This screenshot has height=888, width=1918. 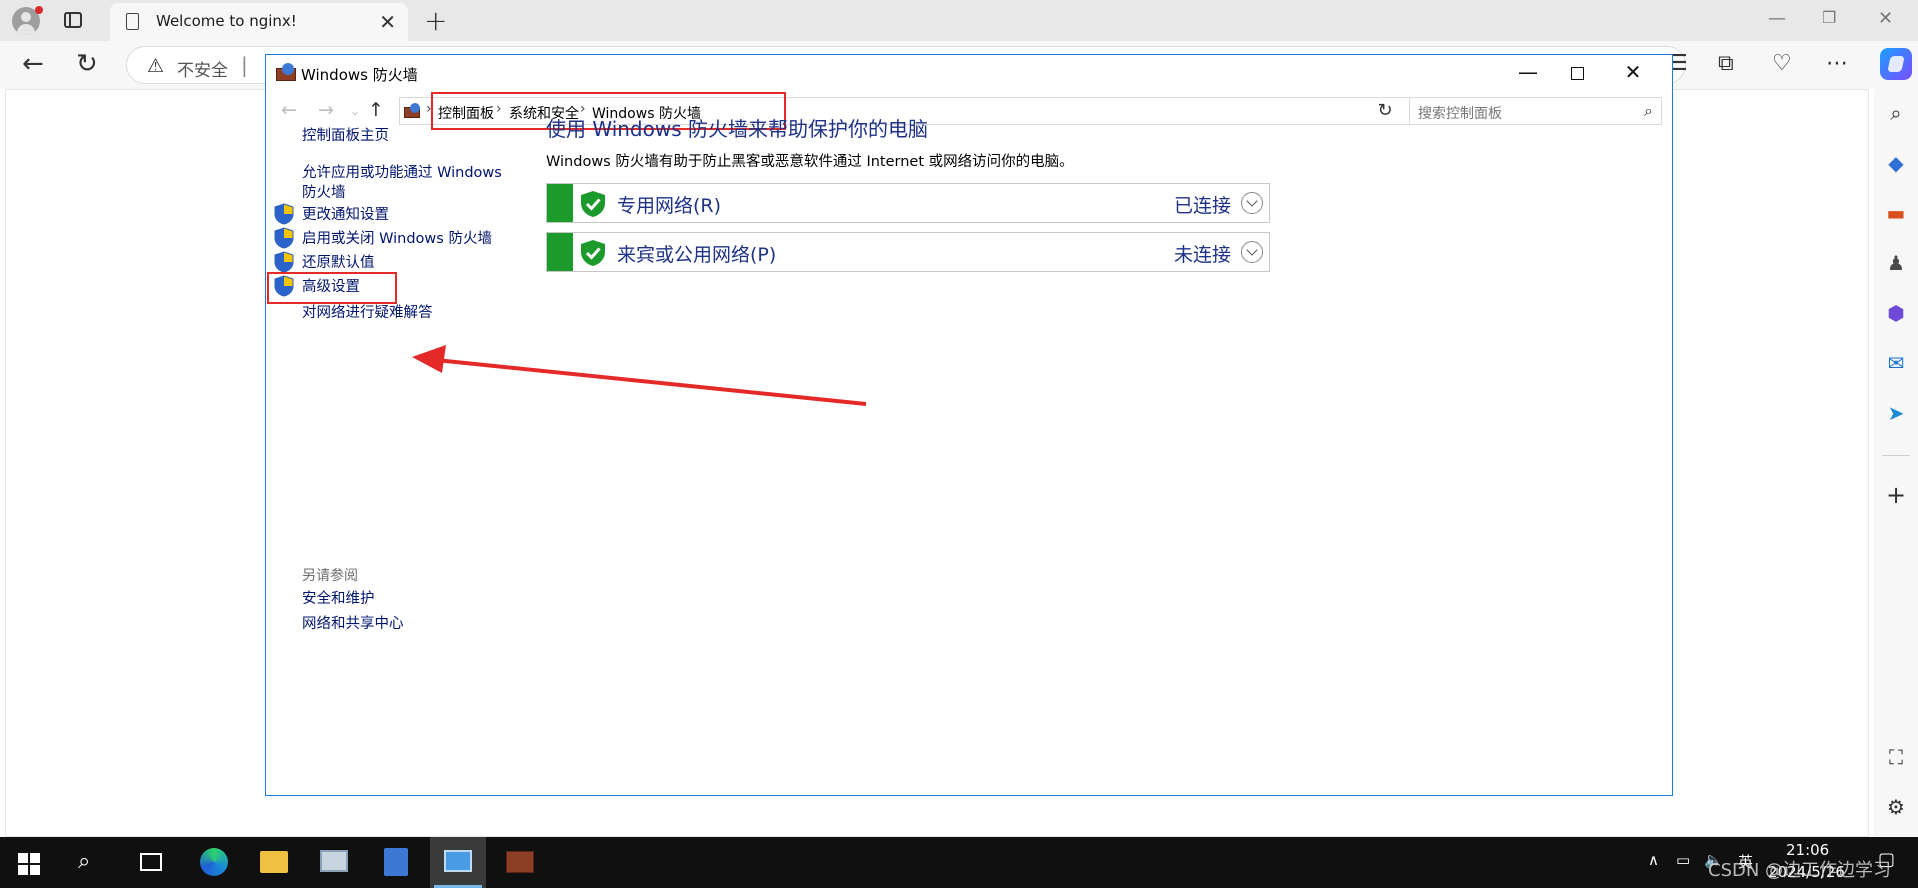 What do you see at coordinates (1896, 213) in the screenshot?
I see `tools-icon: ▬` at bounding box center [1896, 213].